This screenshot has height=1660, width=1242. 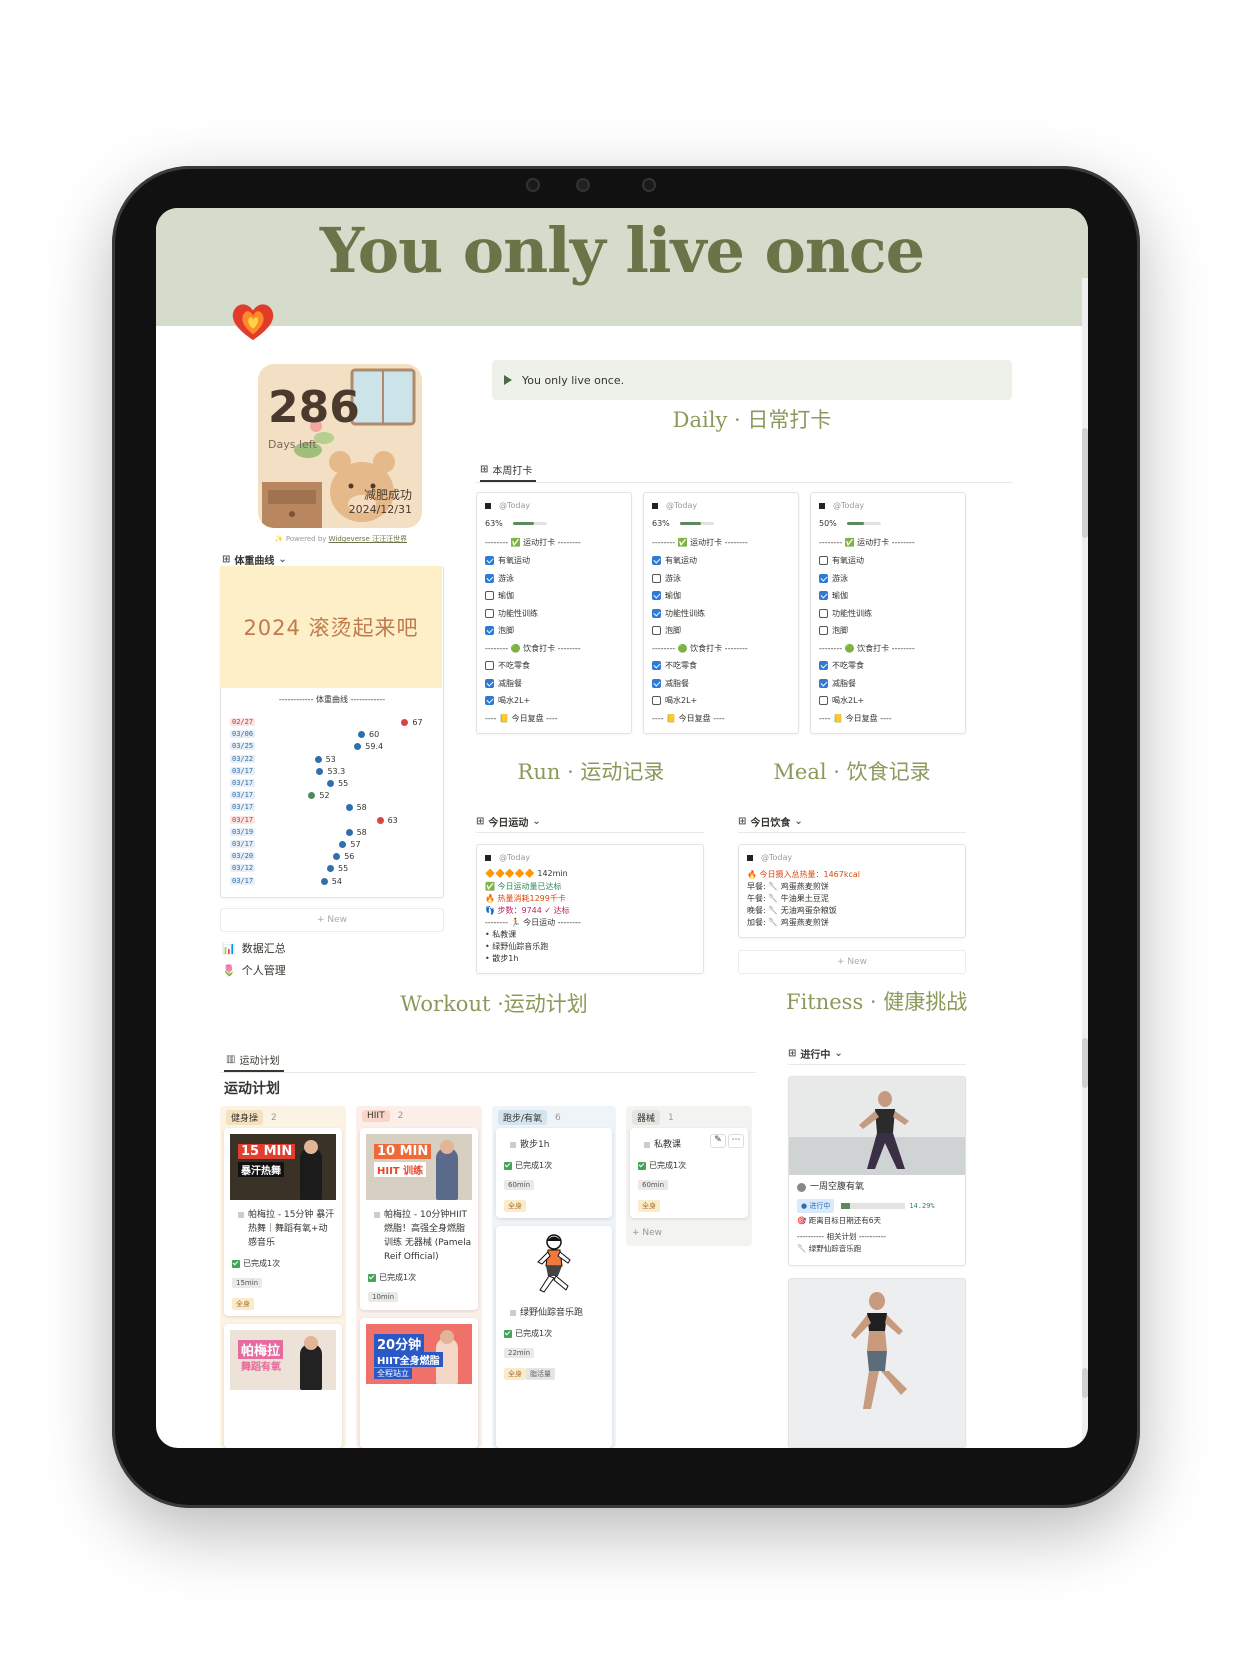 I want to click on more-icon: ⋯, so click(x=736, y=1141).